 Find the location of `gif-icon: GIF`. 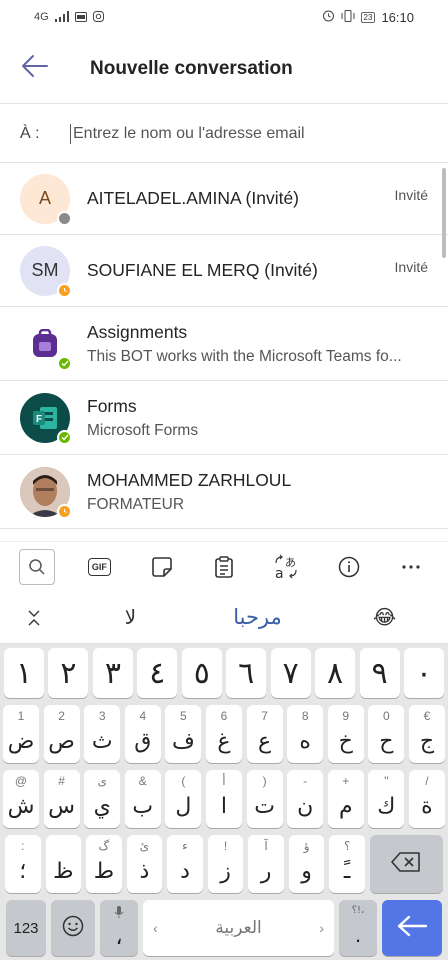

gif-icon: GIF is located at coordinates (99, 567).